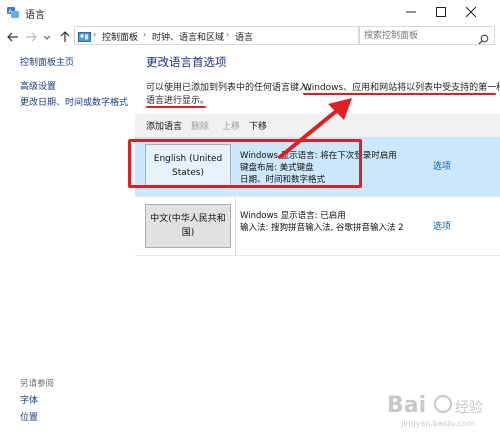 This screenshot has height=436, width=500. Describe the element at coordinates (406, 405) in the screenshot. I see `svg-text: Bai` at that location.